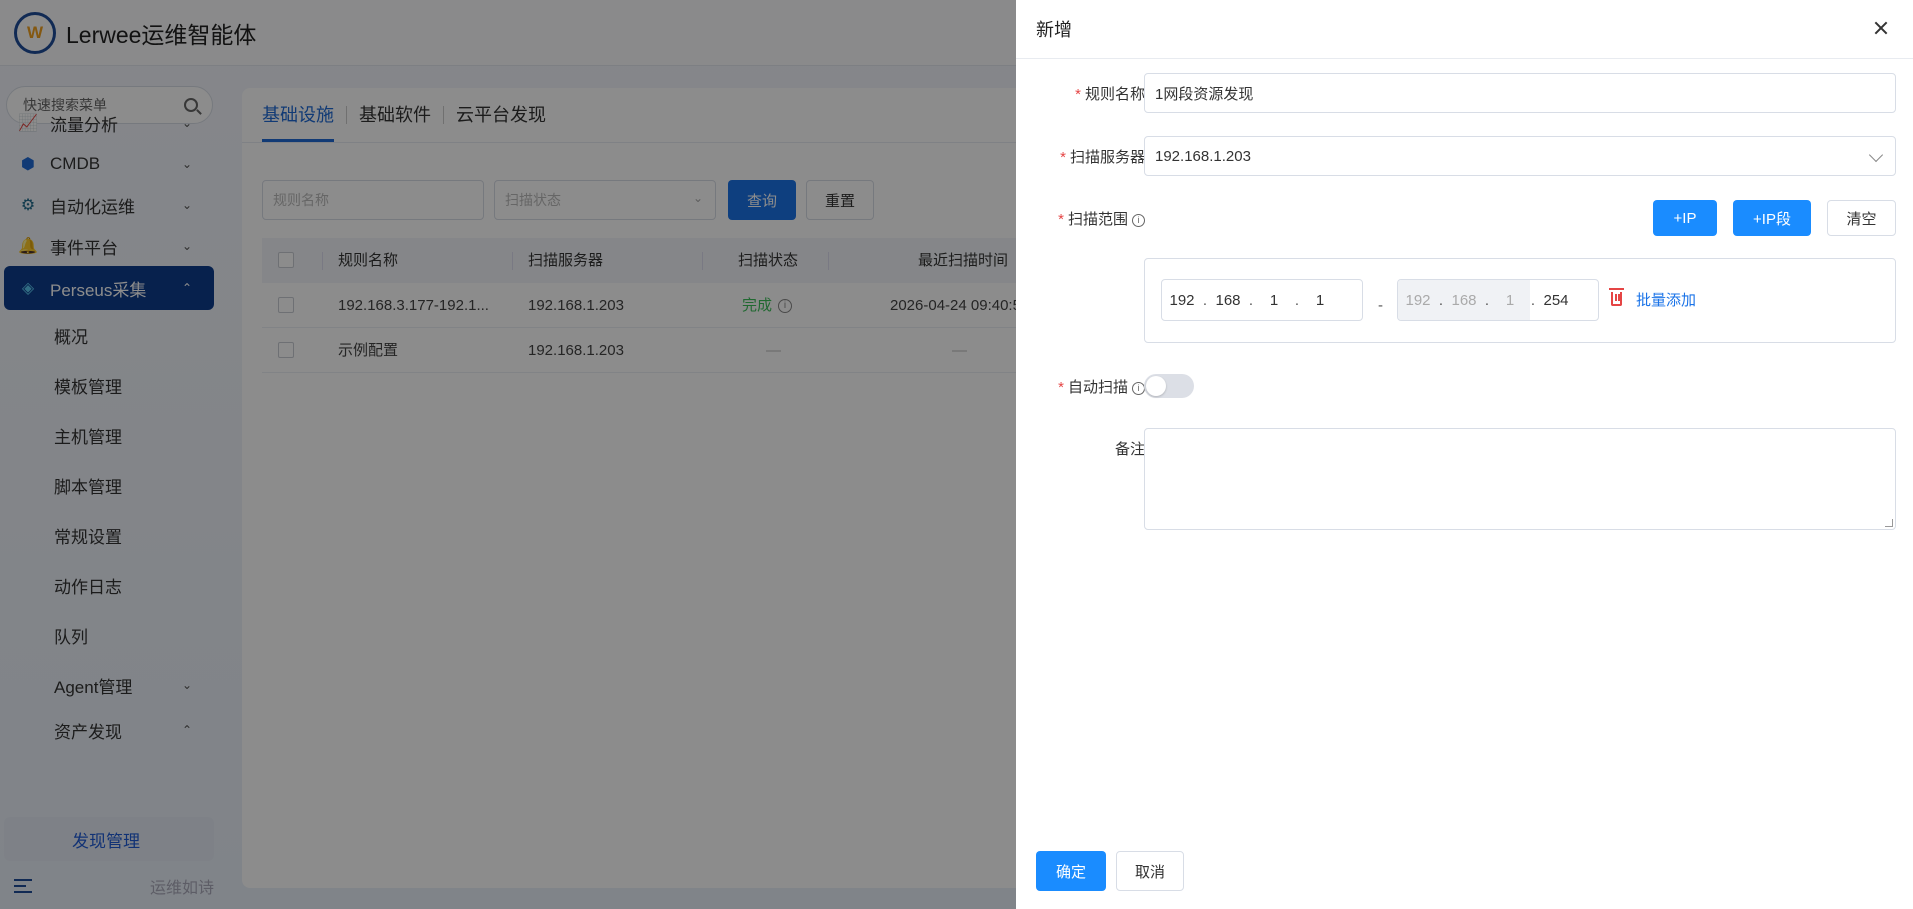 Image resolution: width=1913 pixels, height=909 pixels. Describe the element at coordinates (1861, 218) in the screenshot. I see `clear-button: 清空` at that location.